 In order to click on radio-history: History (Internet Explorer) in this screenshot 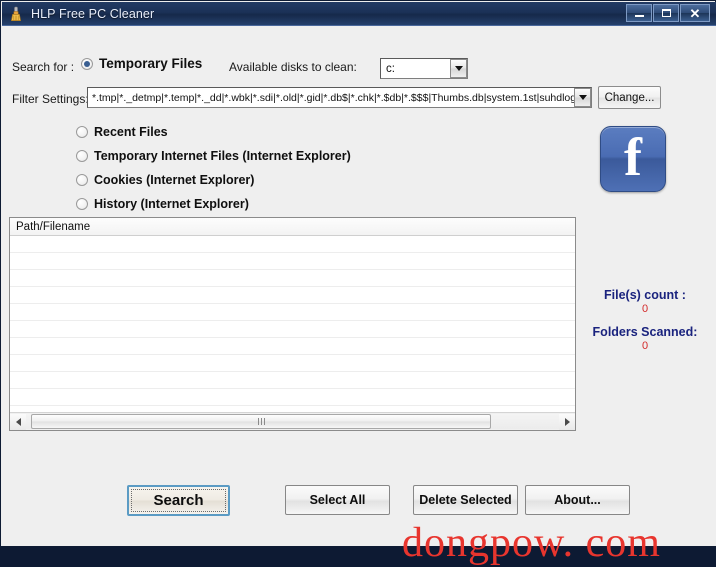, I will do `click(162, 204)`.